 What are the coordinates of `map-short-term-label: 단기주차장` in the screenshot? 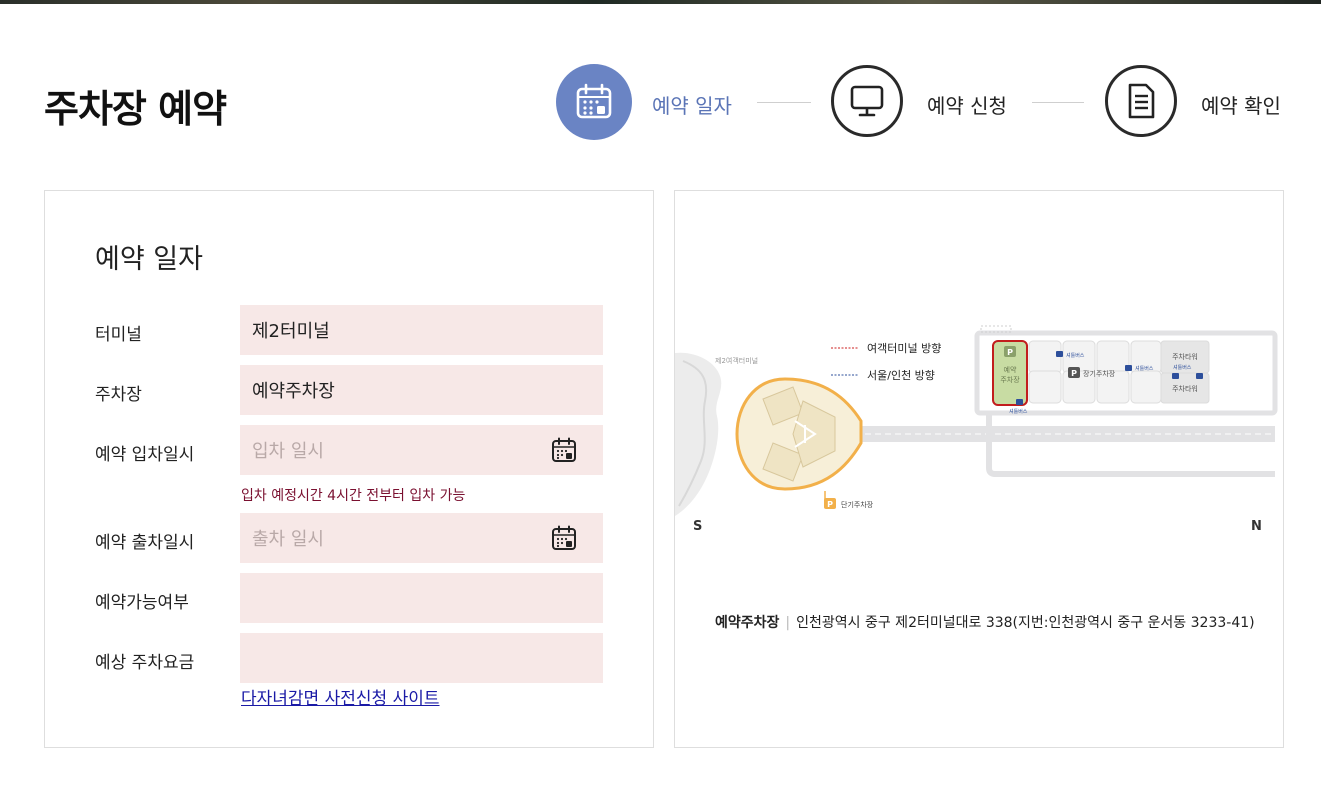 It's located at (857, 504).